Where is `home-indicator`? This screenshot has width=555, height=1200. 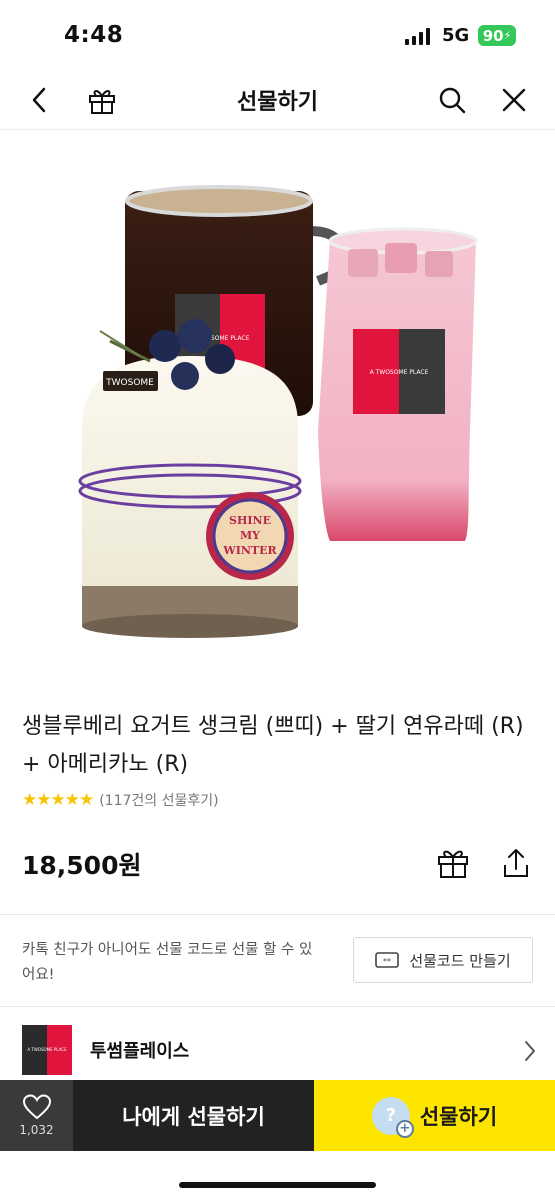 home-indicator is located at coordinates (277, 1175).